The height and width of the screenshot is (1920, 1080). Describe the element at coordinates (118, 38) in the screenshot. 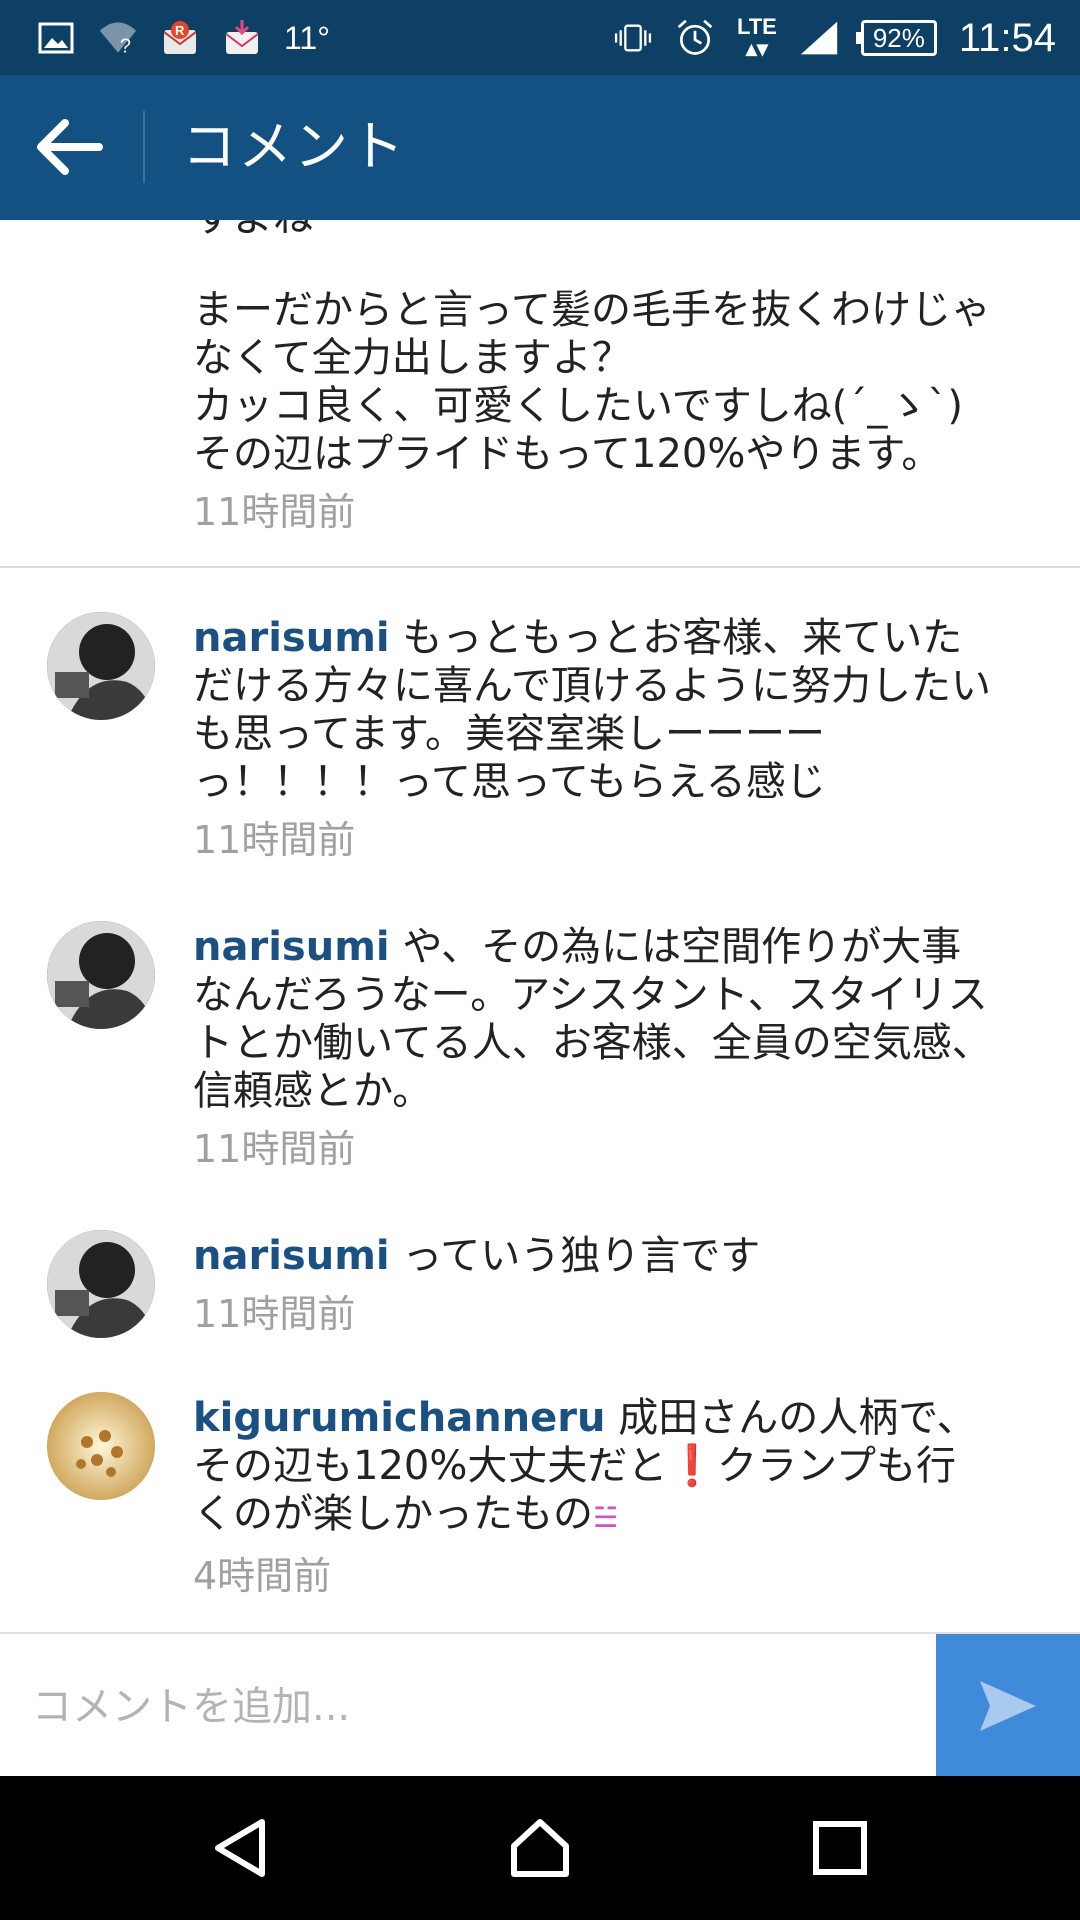

I see `wifi-unknown-icon: ?` at that location.